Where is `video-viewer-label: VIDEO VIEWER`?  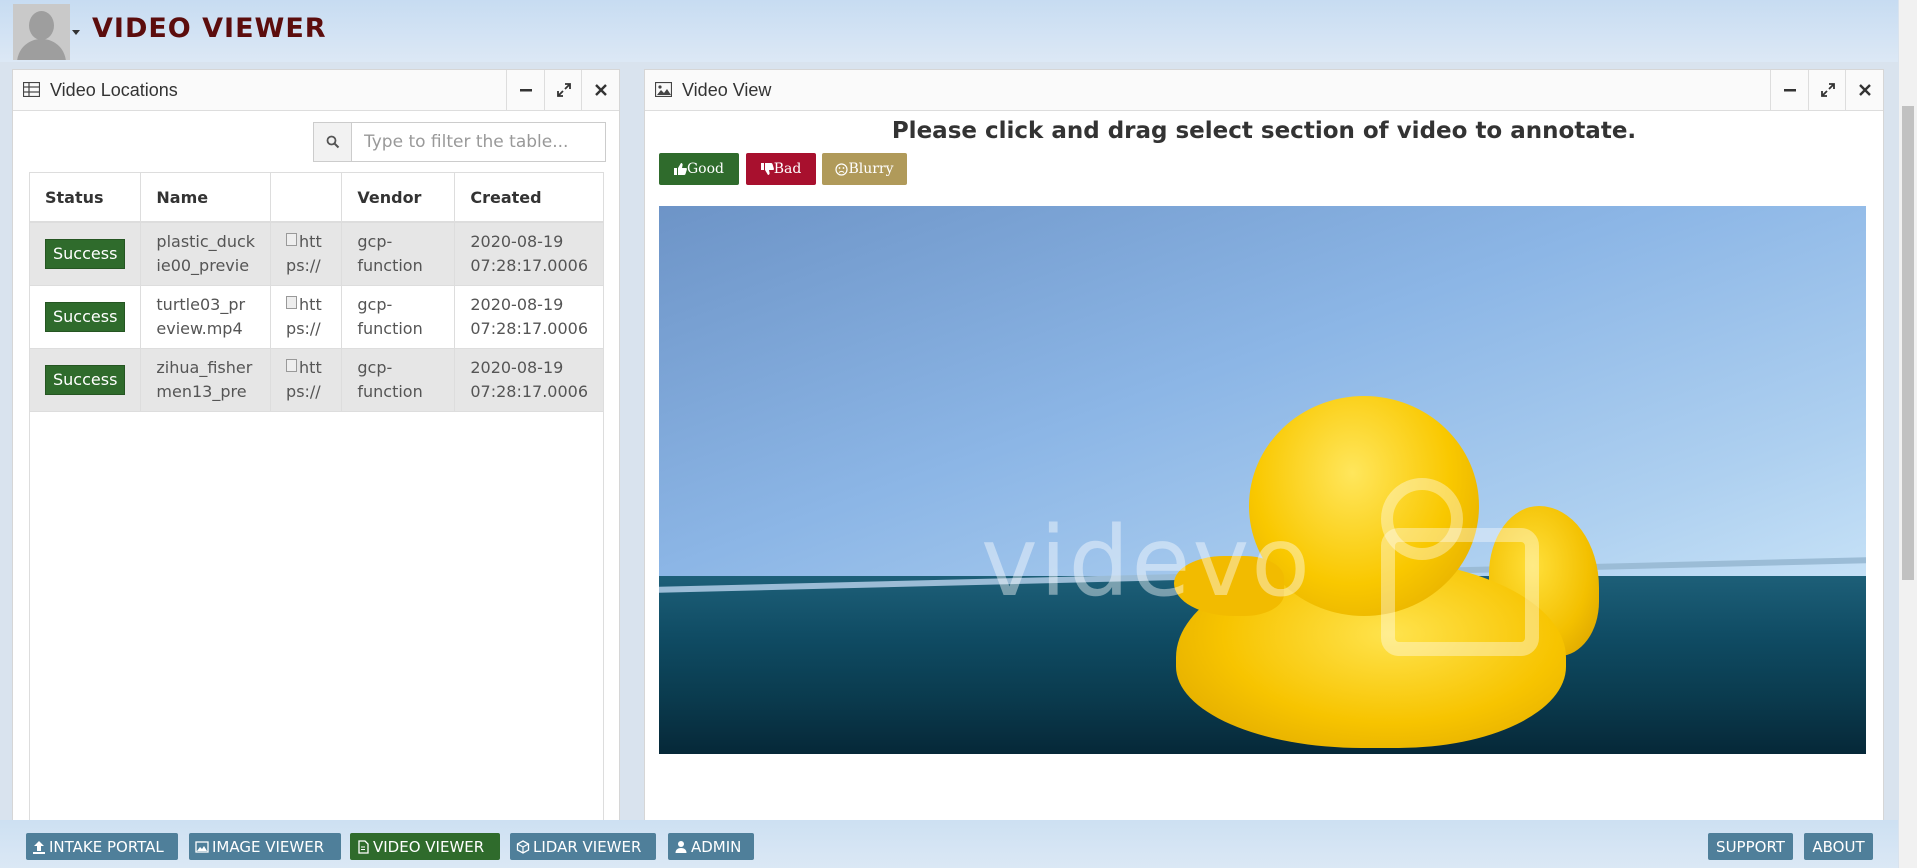 video-viewer-label: VIDEO VIEWER is located at coordinates (429, 846).